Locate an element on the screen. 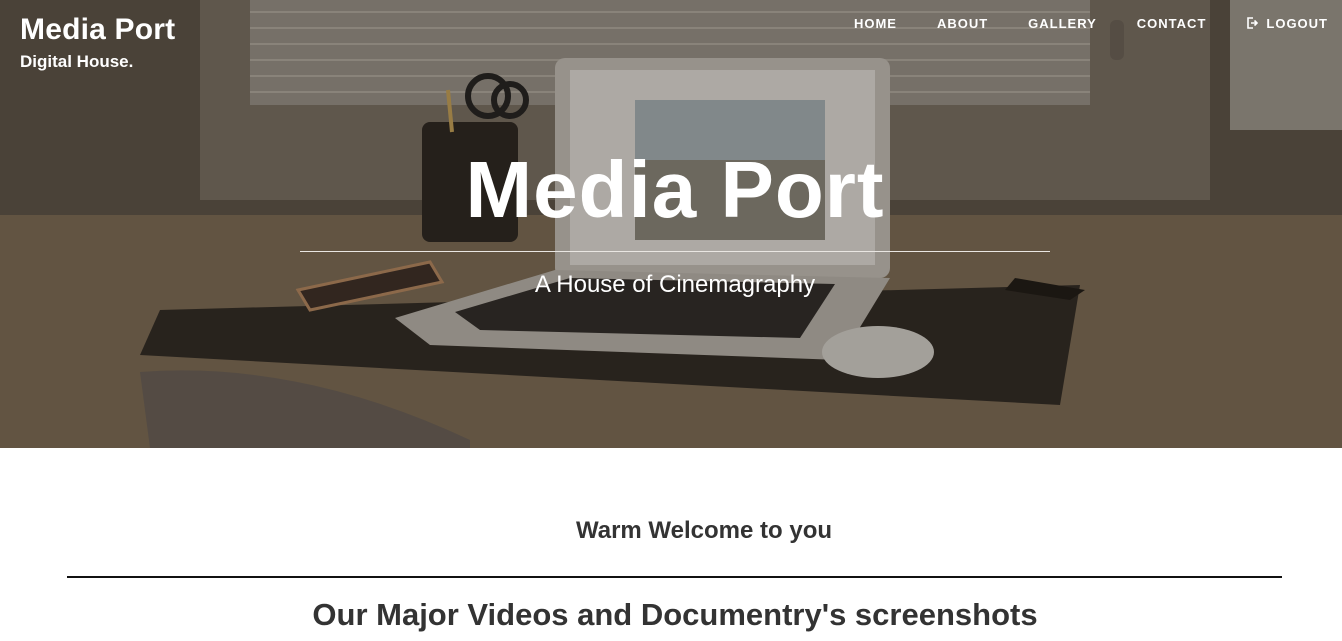  brand-subtitle: Digital House. is located at coordinates (77, 61).